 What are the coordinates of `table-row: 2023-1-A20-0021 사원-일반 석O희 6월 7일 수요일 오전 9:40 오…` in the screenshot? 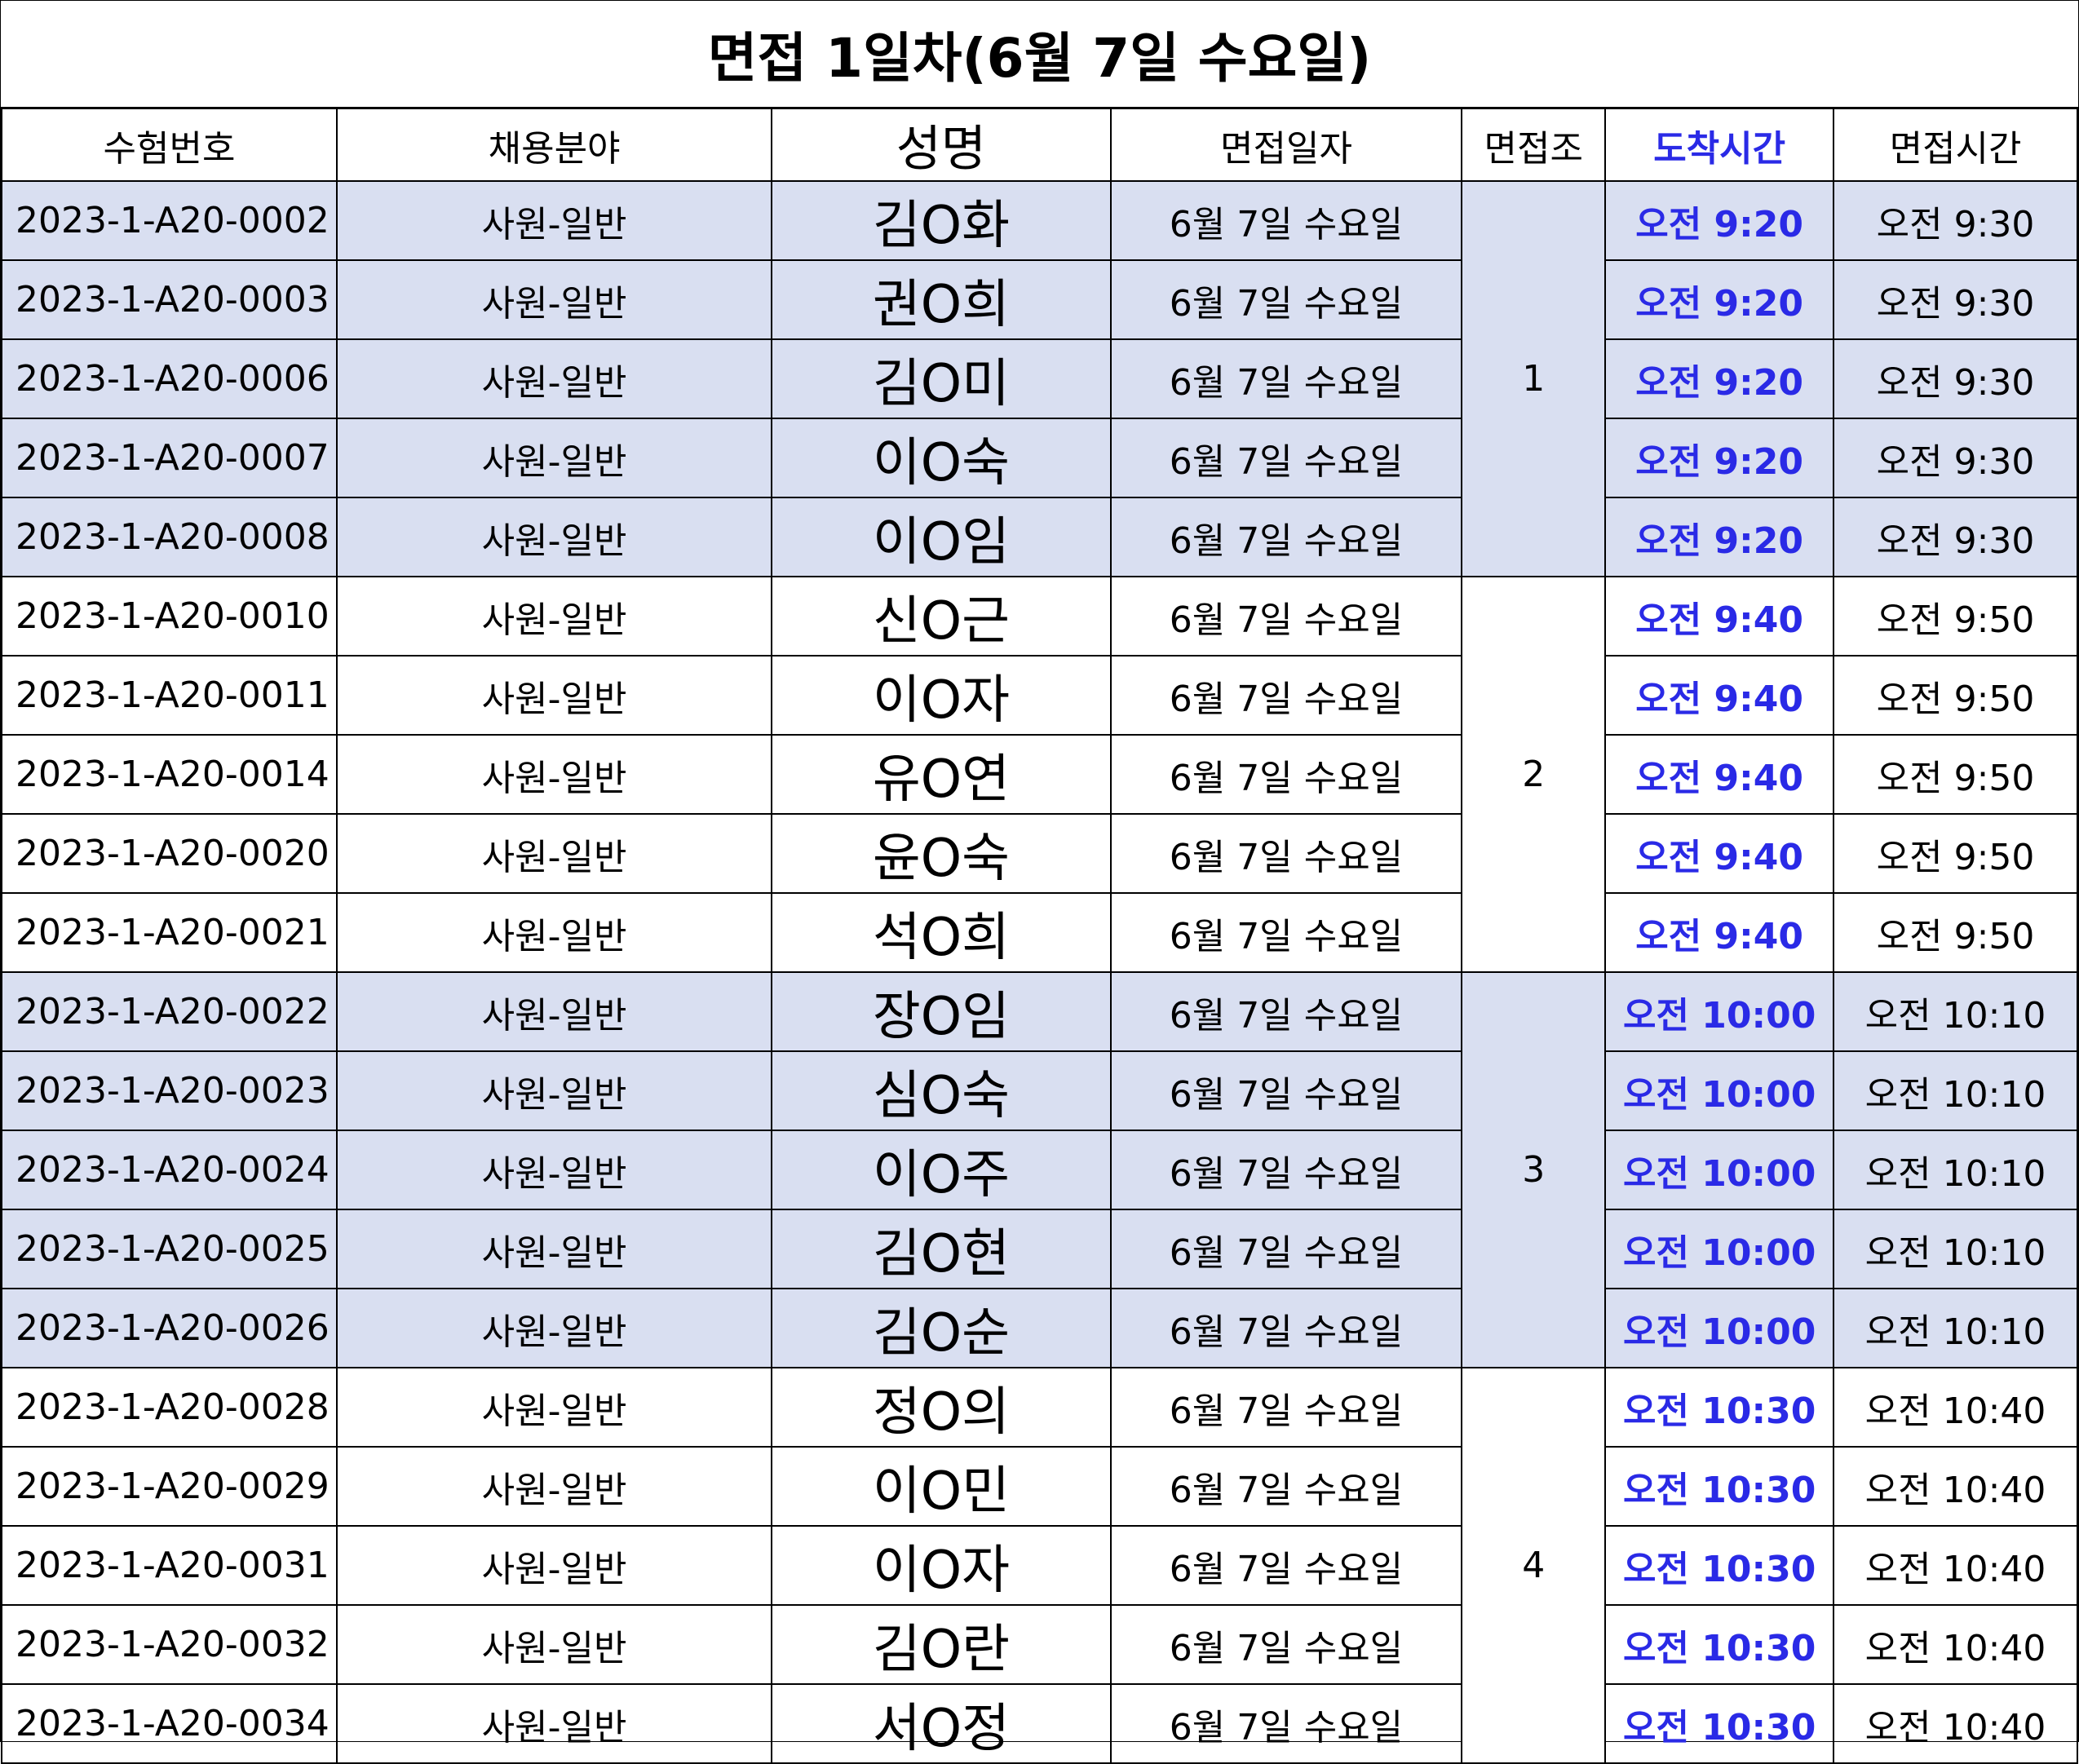 It's located at (1039, 932).